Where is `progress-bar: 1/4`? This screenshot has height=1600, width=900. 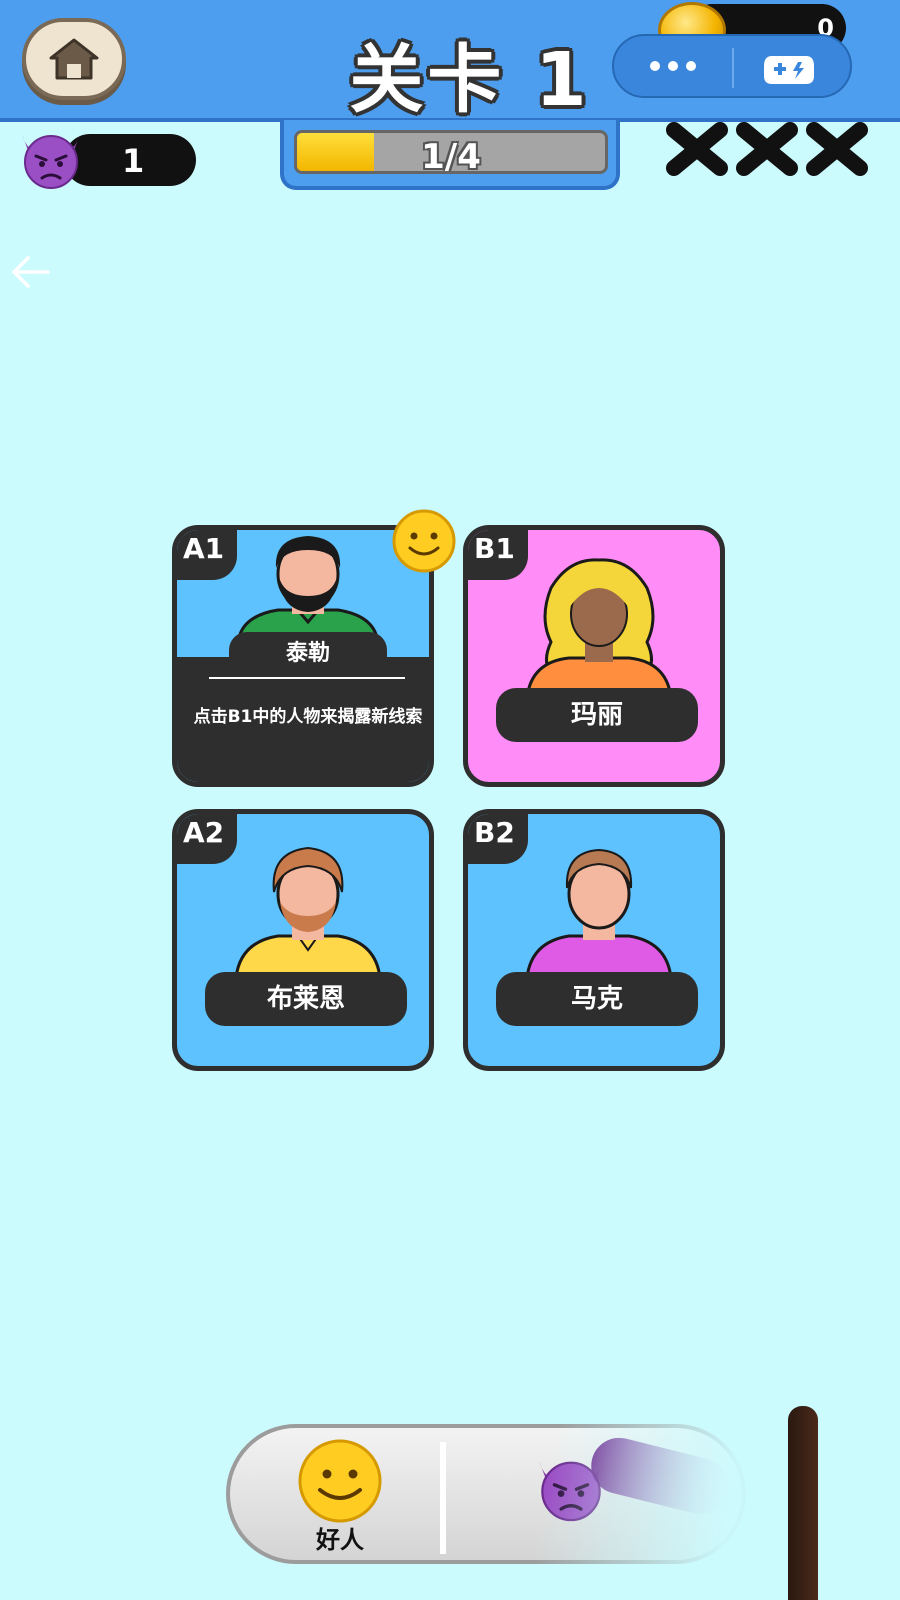
progress-bar: 1/4 is located at coordinates (451, 152).